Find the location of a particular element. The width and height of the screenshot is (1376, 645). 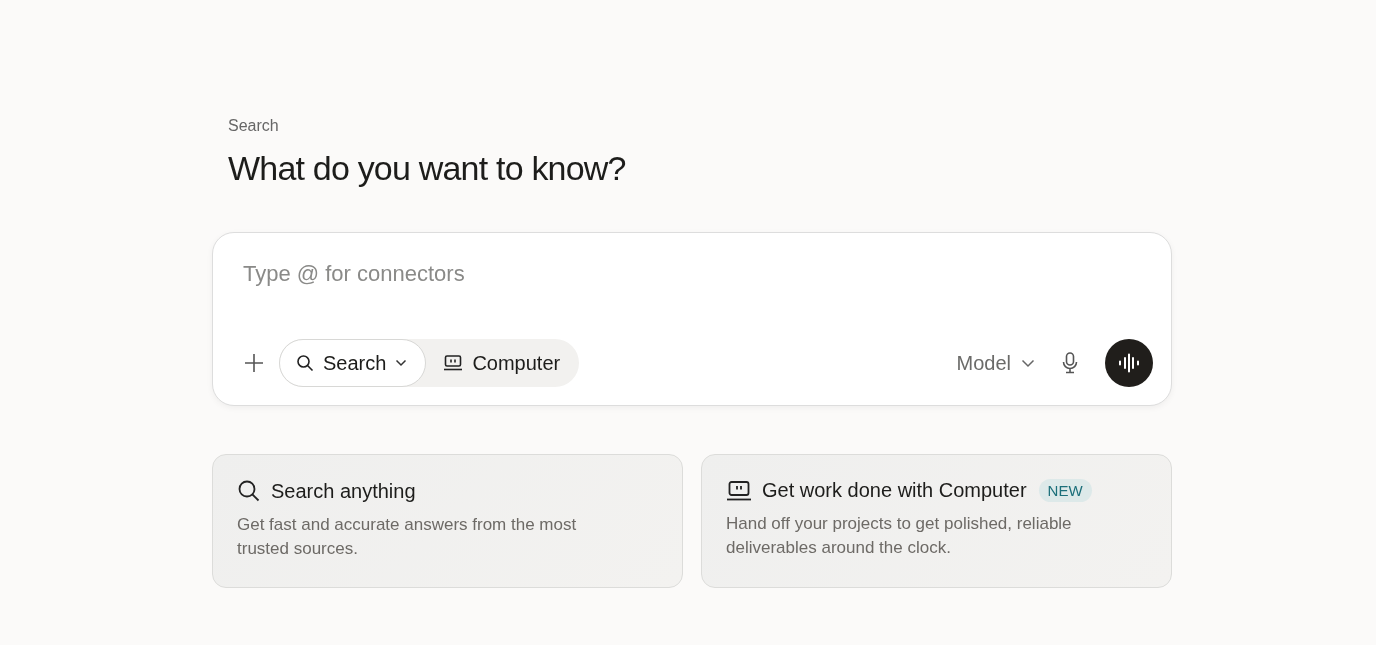

card-description: Hand off your projects to get polished, reliable deliverables around the clock. is located at coordinates (899, 536).